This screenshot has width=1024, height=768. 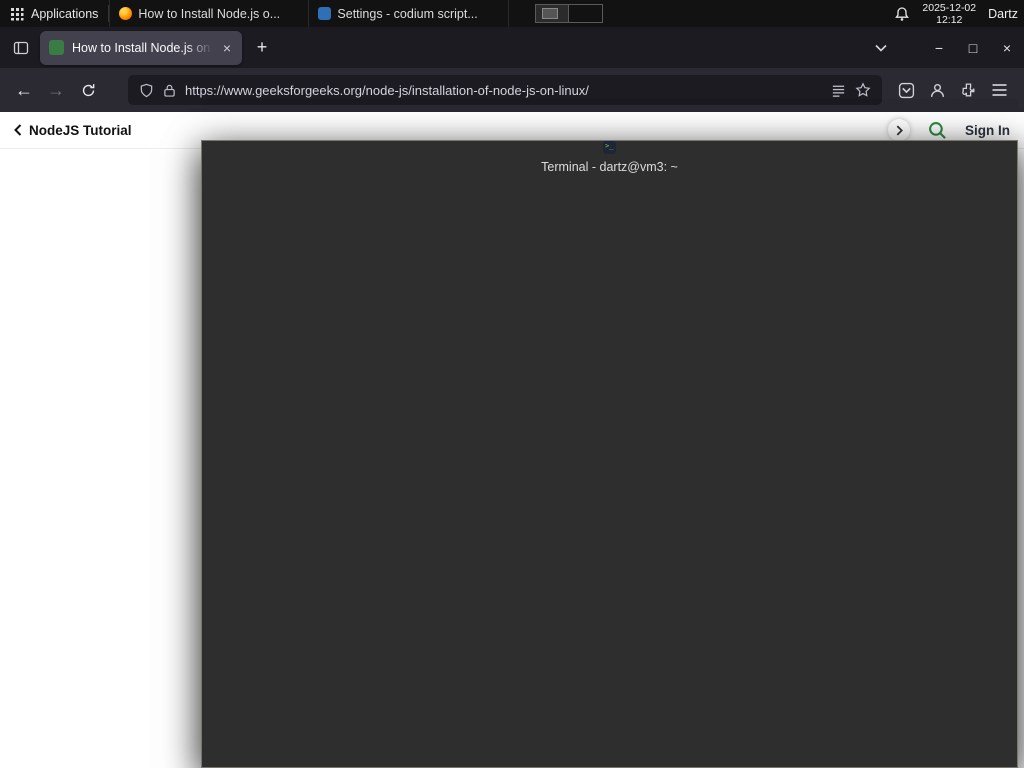 I want to click on applications-menu-button: Applications, so click(x=54, y=13).